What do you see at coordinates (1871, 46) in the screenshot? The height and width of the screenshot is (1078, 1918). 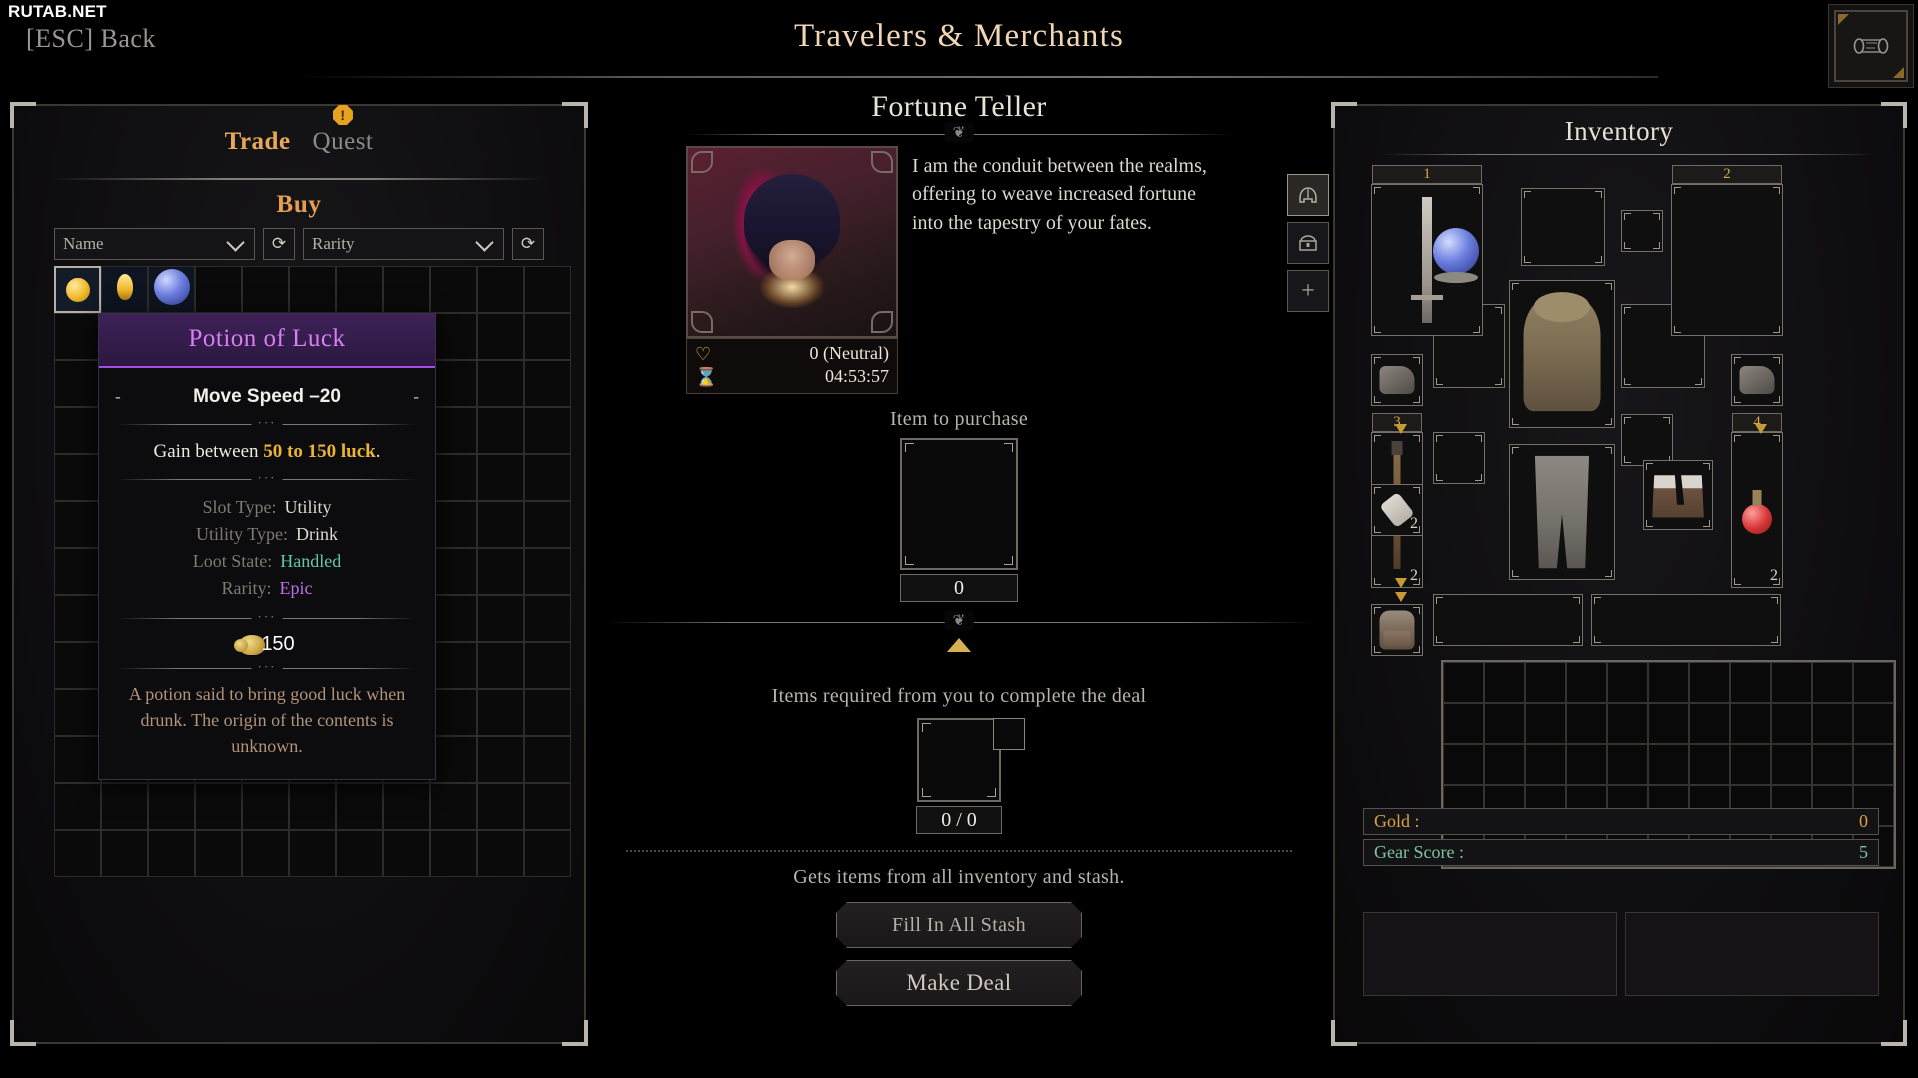 I see `scroll-icon` at bounding box center [1871, 46].